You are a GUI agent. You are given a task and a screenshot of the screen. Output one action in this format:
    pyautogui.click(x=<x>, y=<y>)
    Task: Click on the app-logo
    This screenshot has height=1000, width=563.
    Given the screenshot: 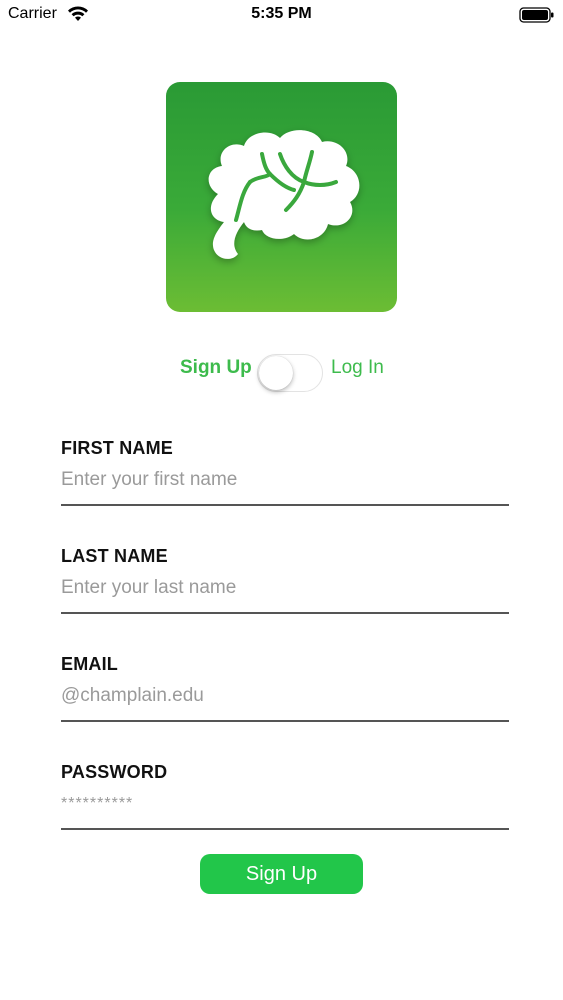 What is the action you would take?
    pyautogui.click(x=281, y=197)
    